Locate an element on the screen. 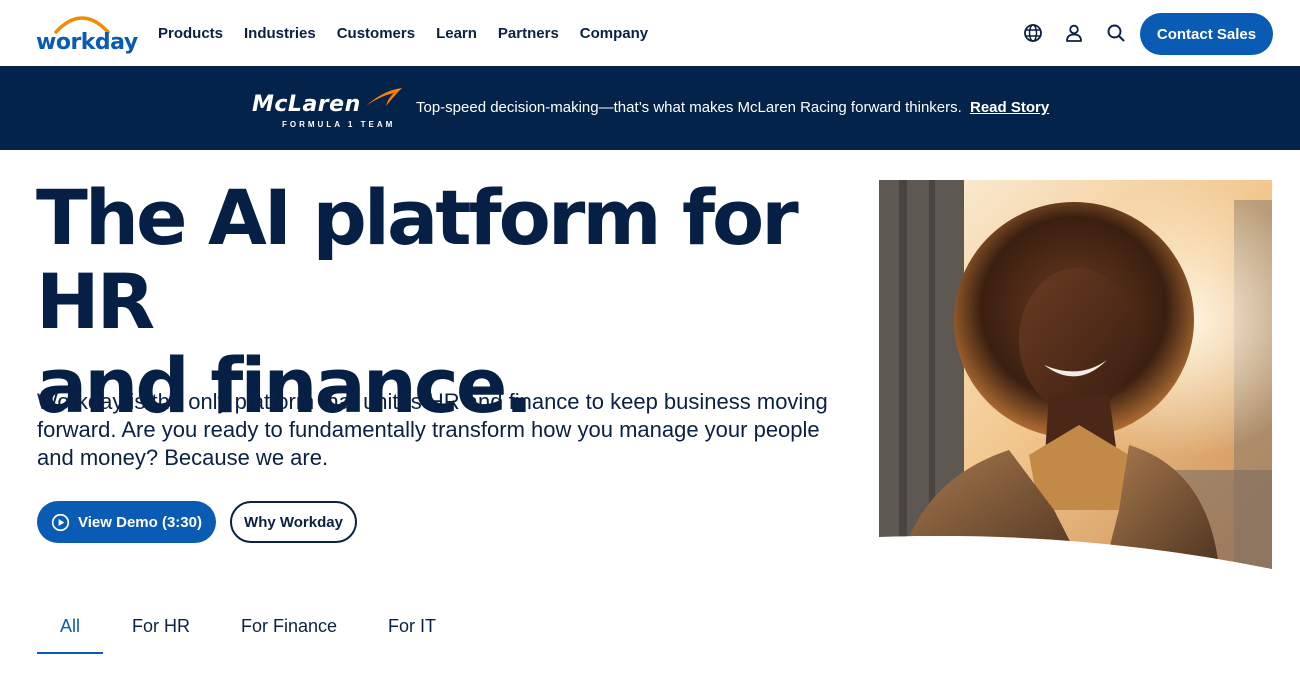 Image resolution: width=1300 pixels, height=675 pixels. nav-customers: Customers is located at coordinates (376, 33).